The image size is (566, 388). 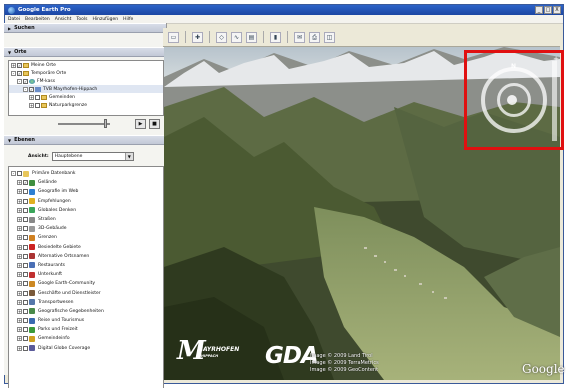 What do you see at coordinates (86, 173) in the screenshot?
I see `layers-tree-item: - Primäre Datenbank` at bounding box center [86, 173].